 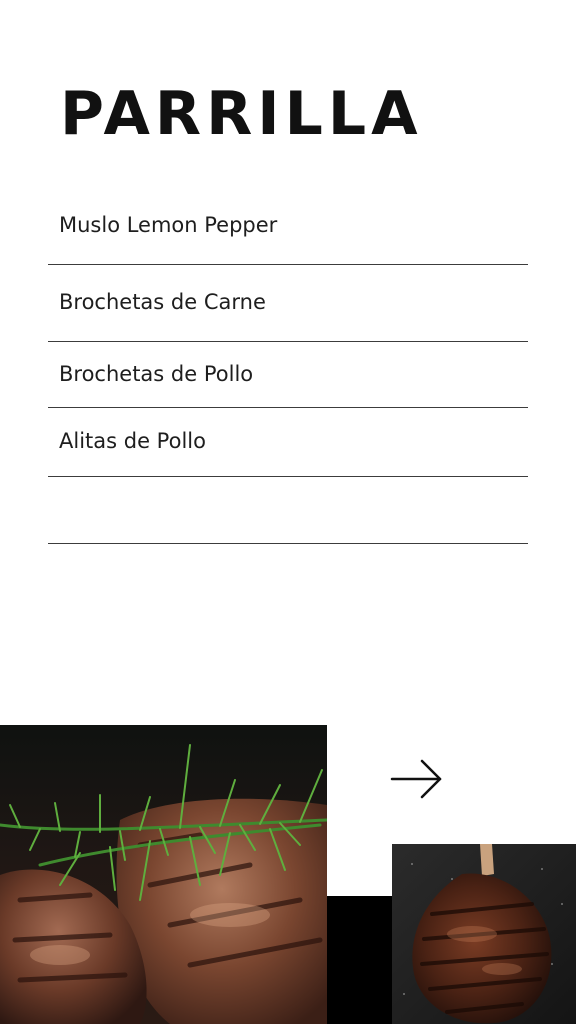 What do you see at coordinates (484, 934) in the screenshot?
I see `tomahawk-steak-photo` at bounding box center [484, 934].